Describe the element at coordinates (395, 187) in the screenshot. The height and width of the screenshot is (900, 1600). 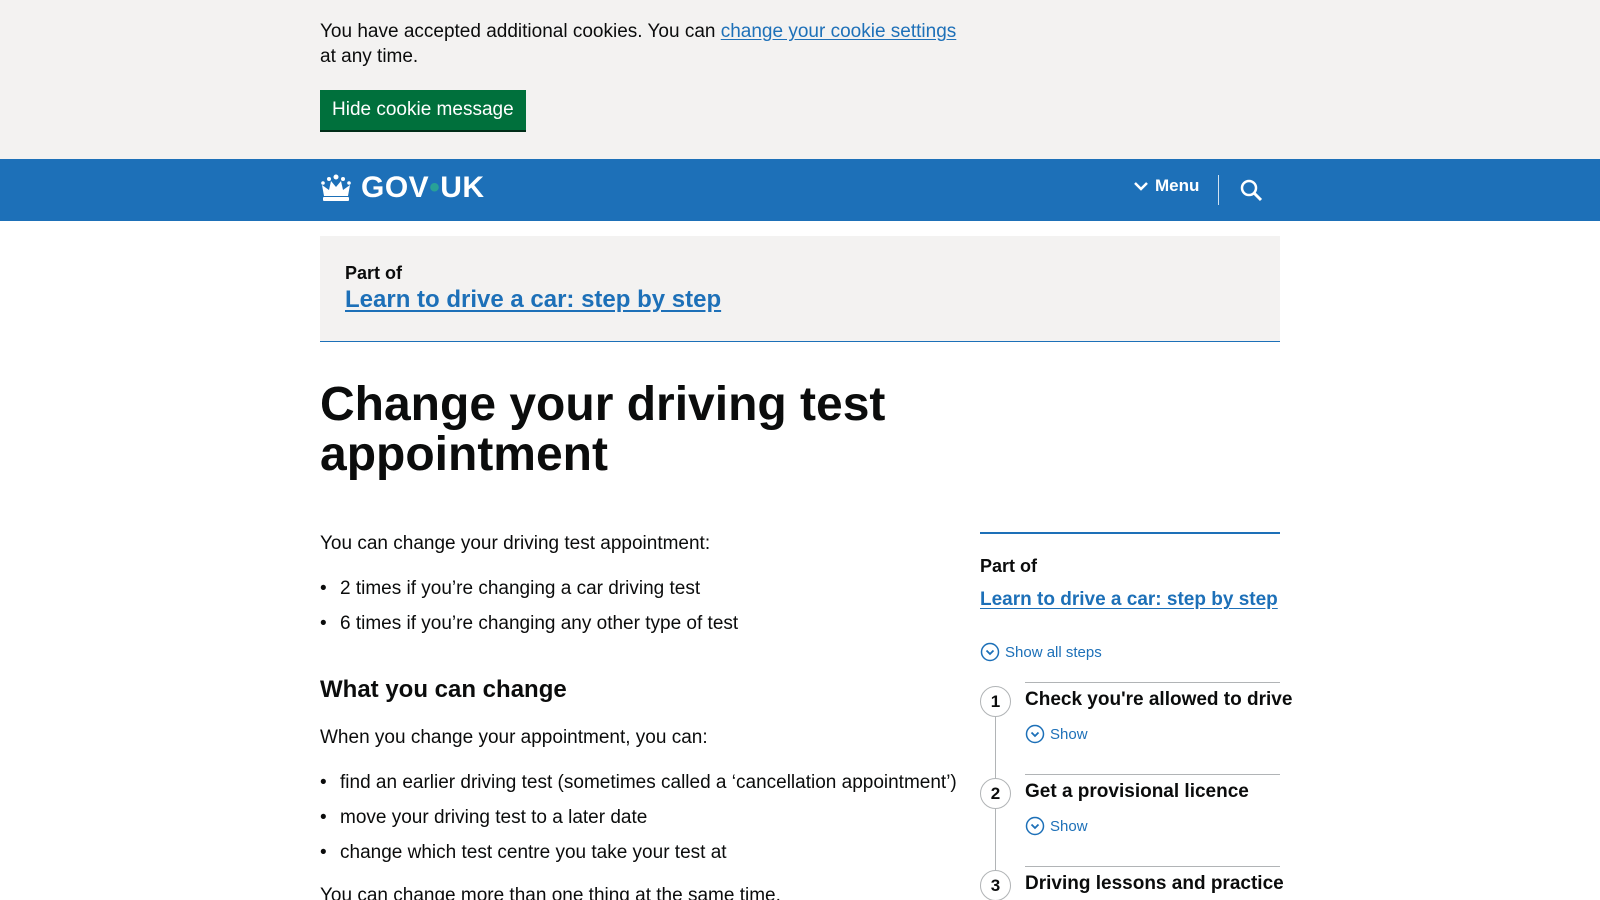
I see `logo-gov: GOV` at that location.